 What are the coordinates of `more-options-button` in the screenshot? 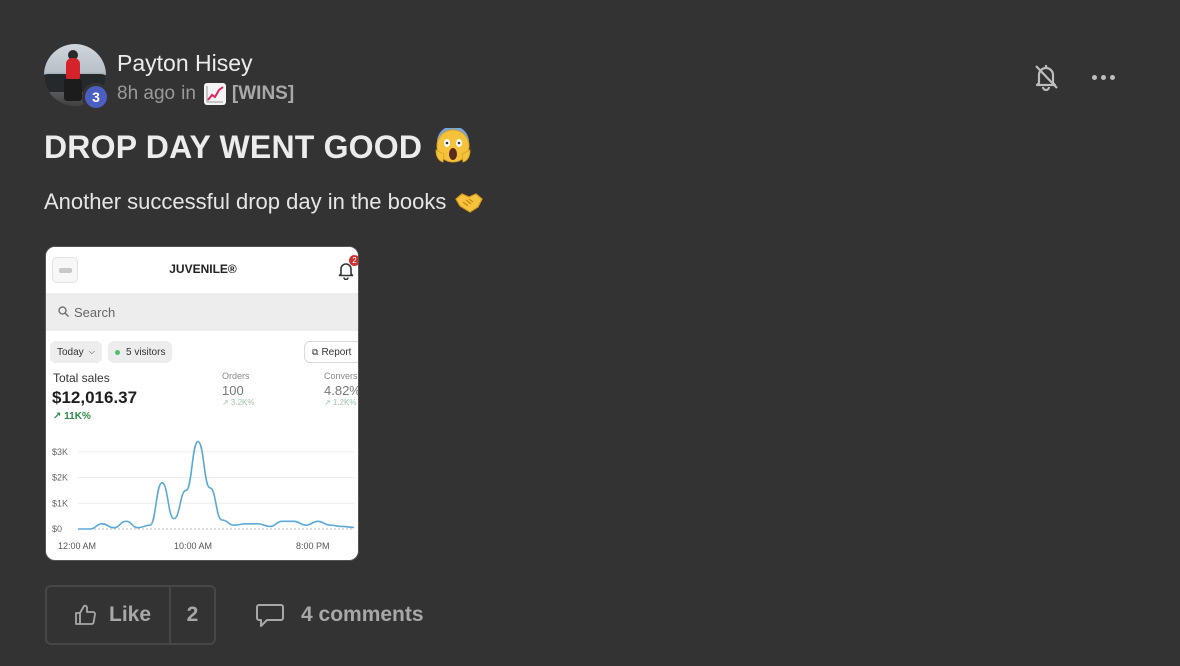 It's located at (1106, 77).